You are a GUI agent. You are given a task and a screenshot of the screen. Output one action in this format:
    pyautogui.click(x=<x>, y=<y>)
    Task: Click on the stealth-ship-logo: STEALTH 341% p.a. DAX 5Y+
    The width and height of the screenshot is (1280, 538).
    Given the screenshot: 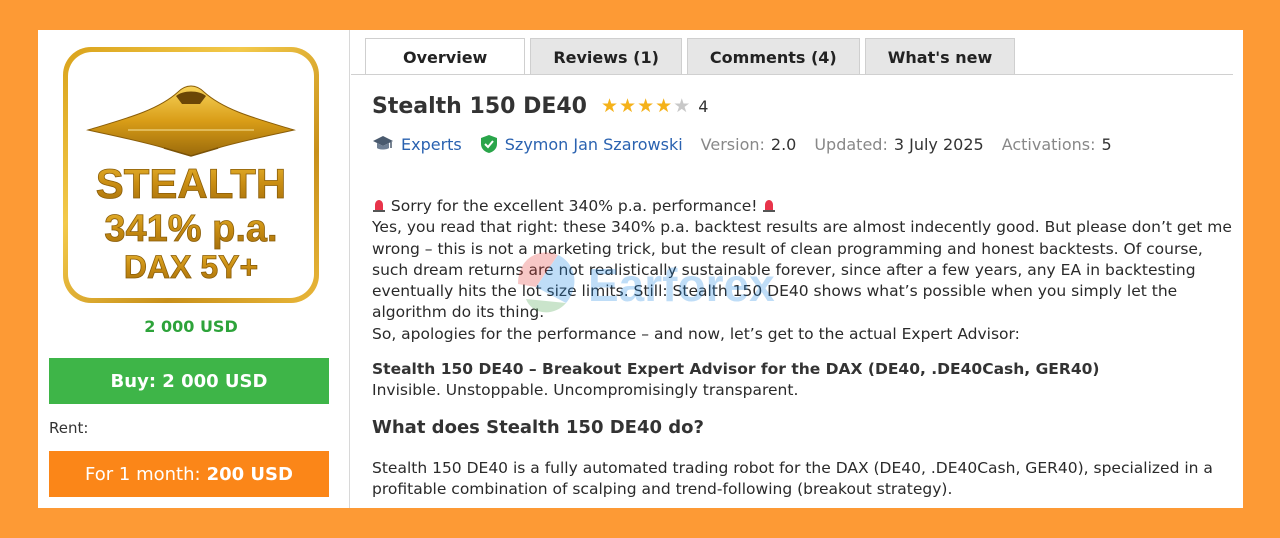 What is the action you would take?
    pyautogui.click(x=191, y=185)
    